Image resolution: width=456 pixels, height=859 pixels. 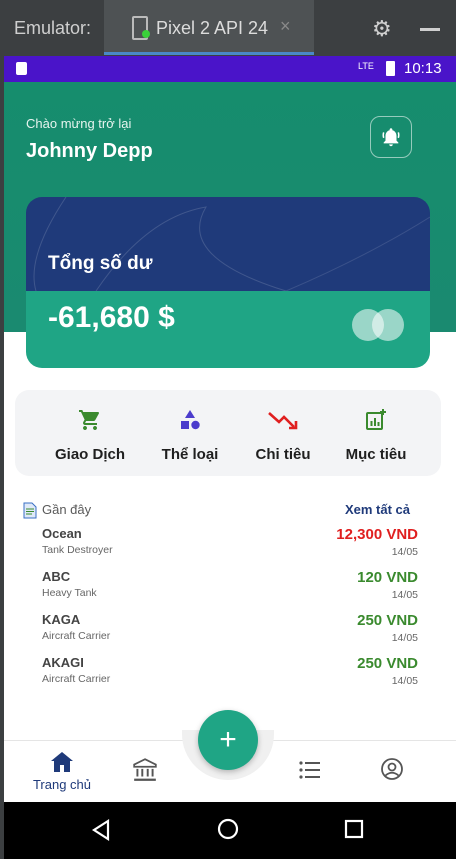 I want to click on emulator-toolbar: Emulator: Pixel 2 API 24 × ⚙, so click(x=228, y=28).